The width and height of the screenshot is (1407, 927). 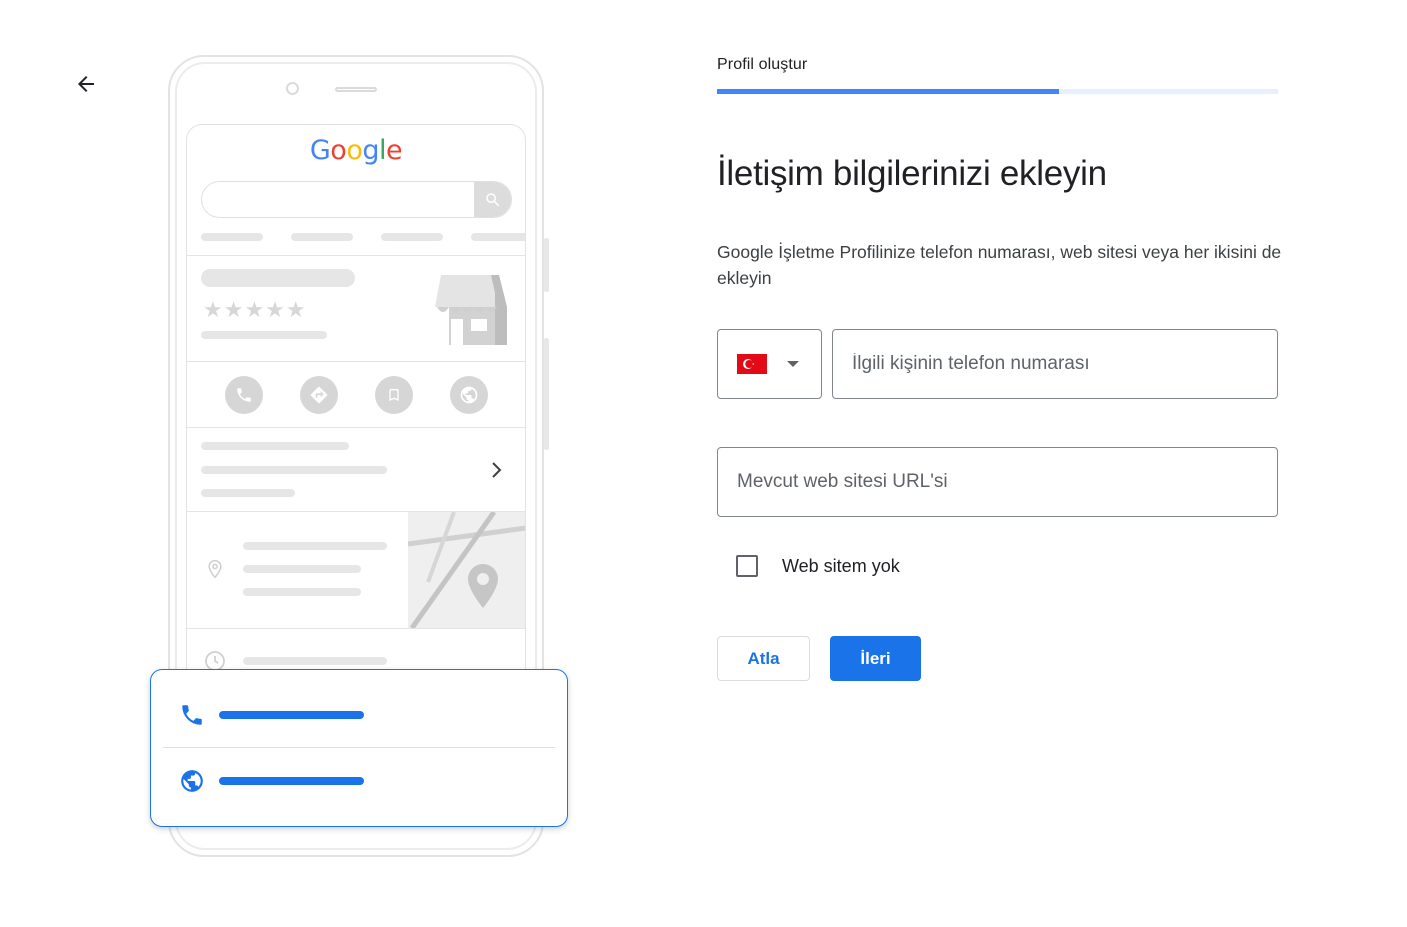 What do you see at coordinates (466, 570) in the screenshot?
I see `mini-map` at bounding box center [466, 570].